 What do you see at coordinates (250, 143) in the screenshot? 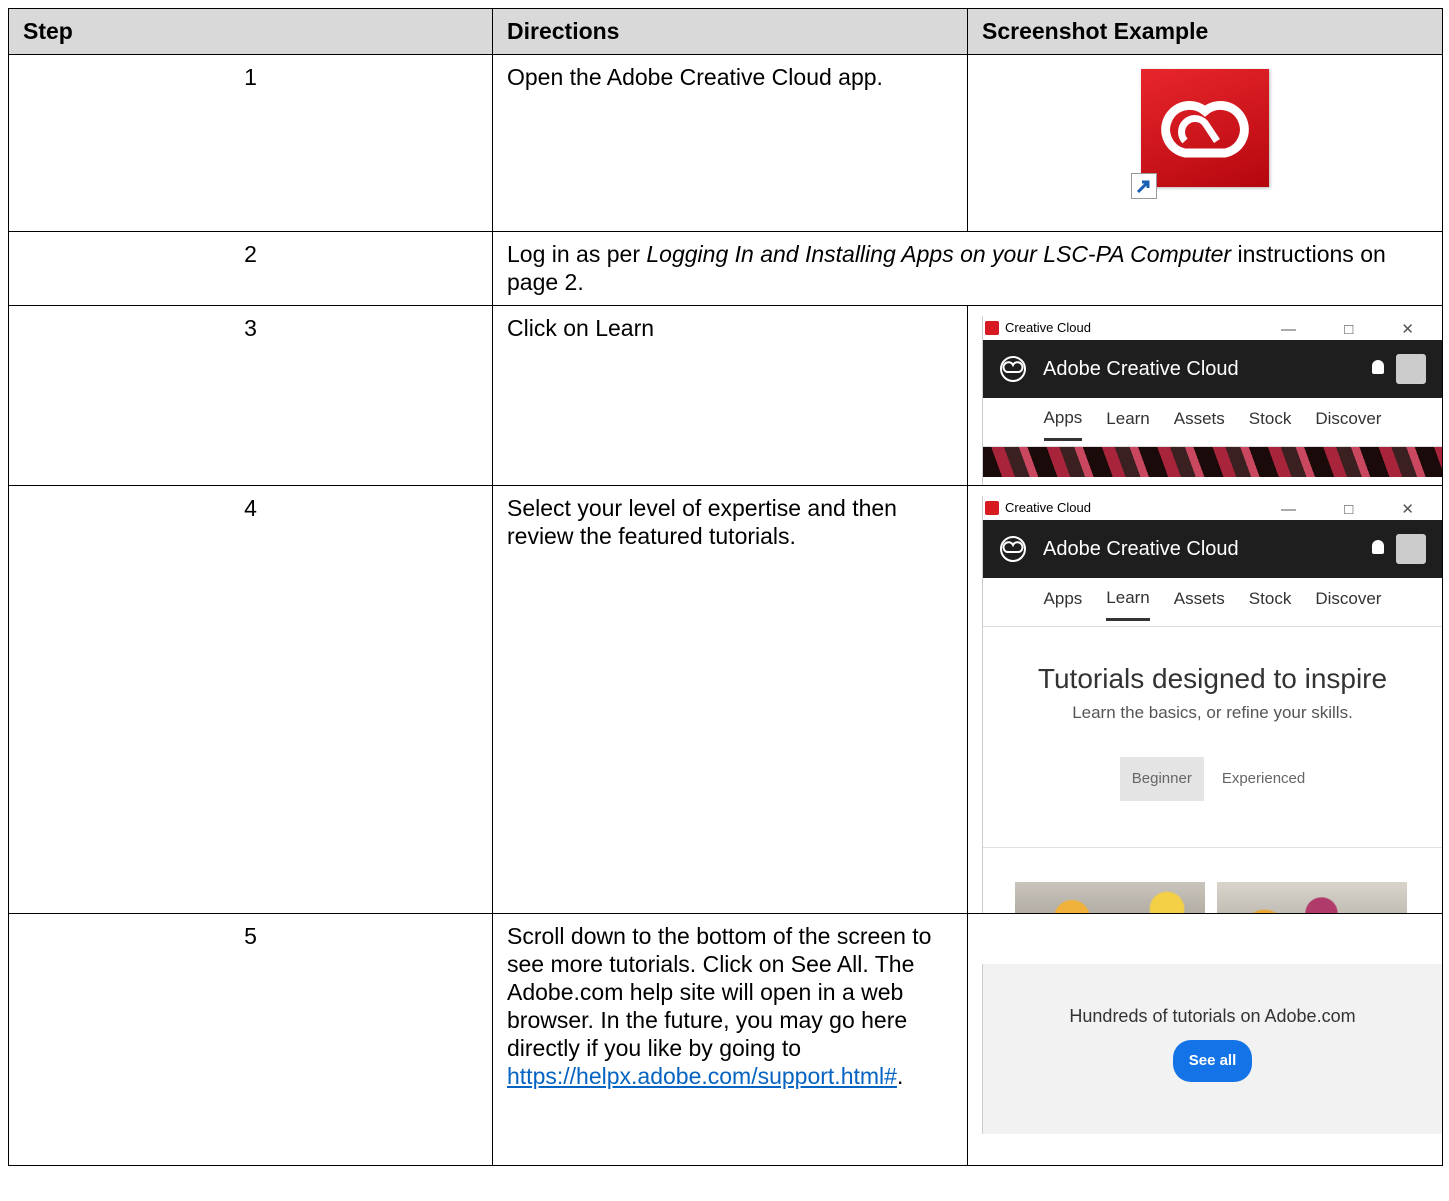
I see `step-number: 1` at bounding box center [250, 143].